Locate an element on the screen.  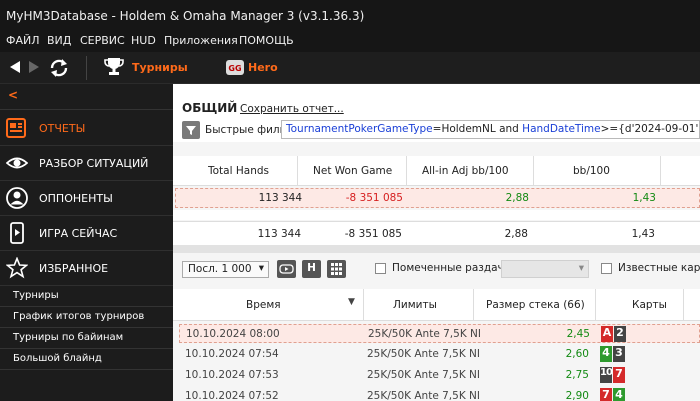
sort-desc-icon: ▼ is located at coordinates (351, 302).